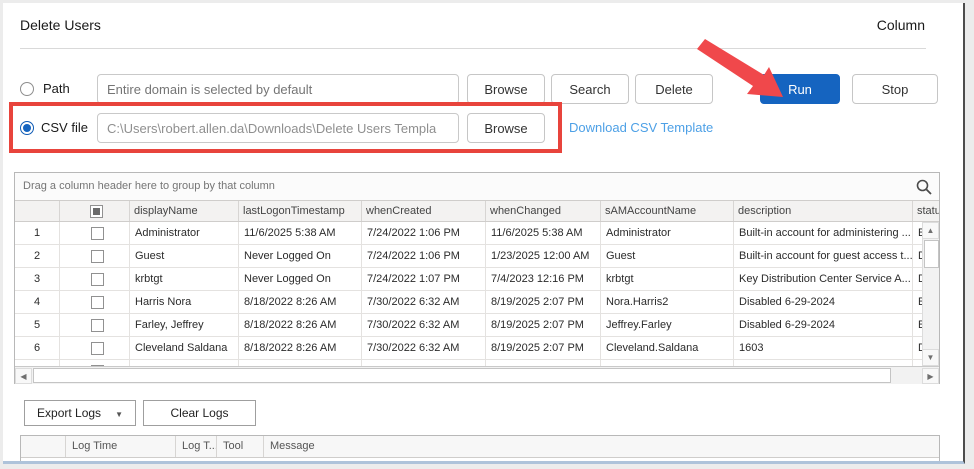 The image size is (974, 469). I want to click on path-input, so click(278, 89).